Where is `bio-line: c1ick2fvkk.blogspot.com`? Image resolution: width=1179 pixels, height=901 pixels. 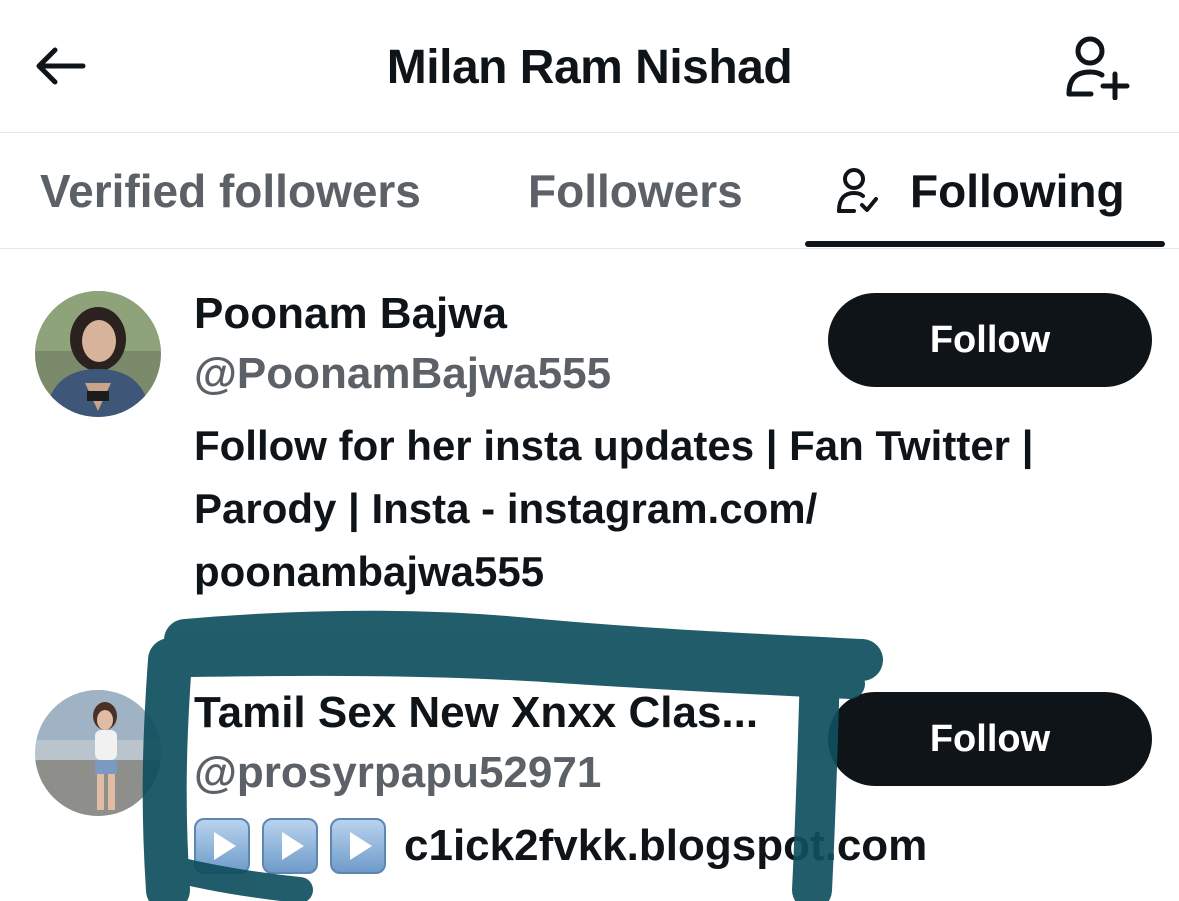 bio-line: c1ick2fvkk.blogspot.com is located at coordinates (679, 845).